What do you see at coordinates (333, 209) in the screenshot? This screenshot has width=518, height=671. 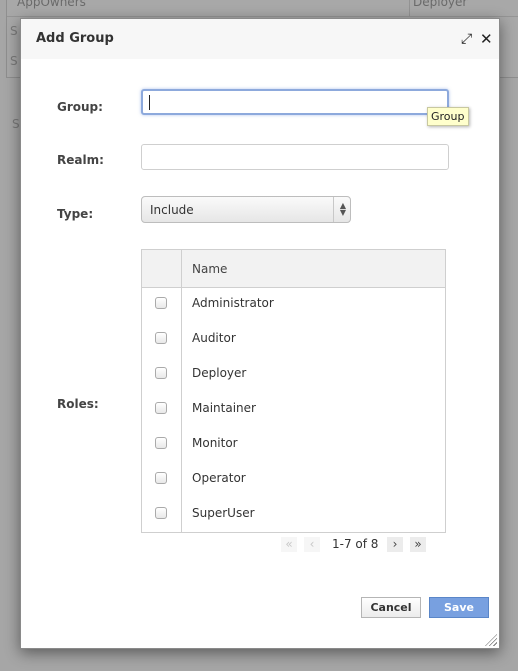 I see `select-separator` at bounding box center [333, 209].